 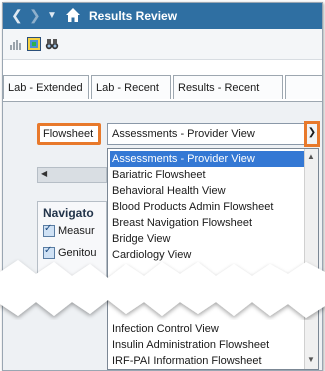 I want to click on page-title: Results Review, so click(x=133, y=16).